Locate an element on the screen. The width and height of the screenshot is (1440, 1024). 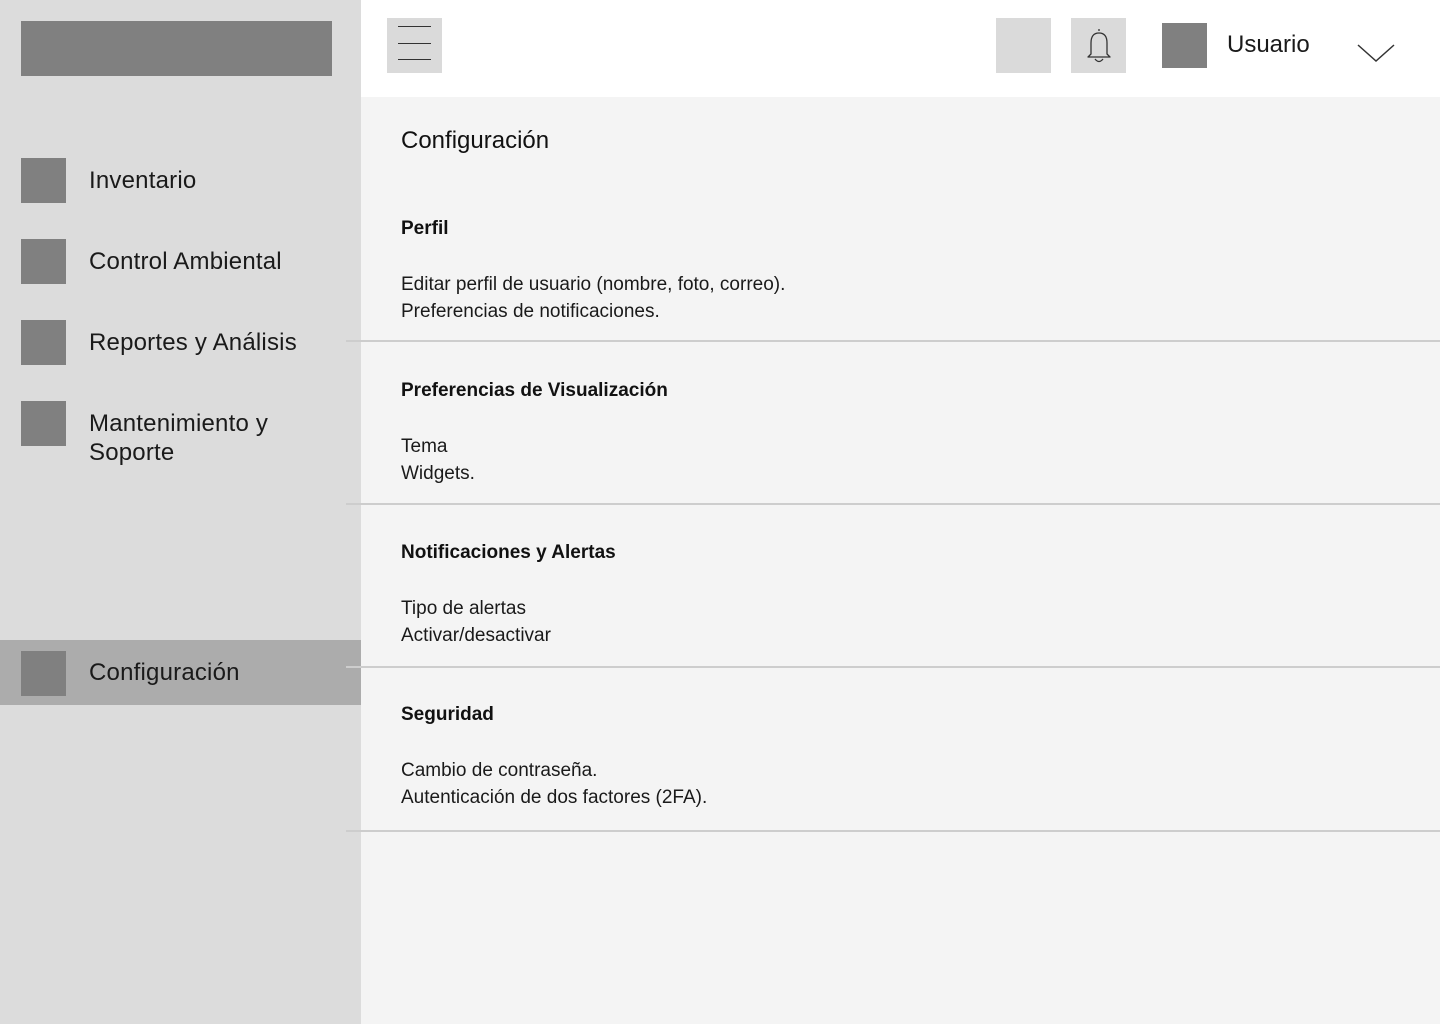
sidebar-item-label: Control Ambiental is located at coordinates (185, 261).